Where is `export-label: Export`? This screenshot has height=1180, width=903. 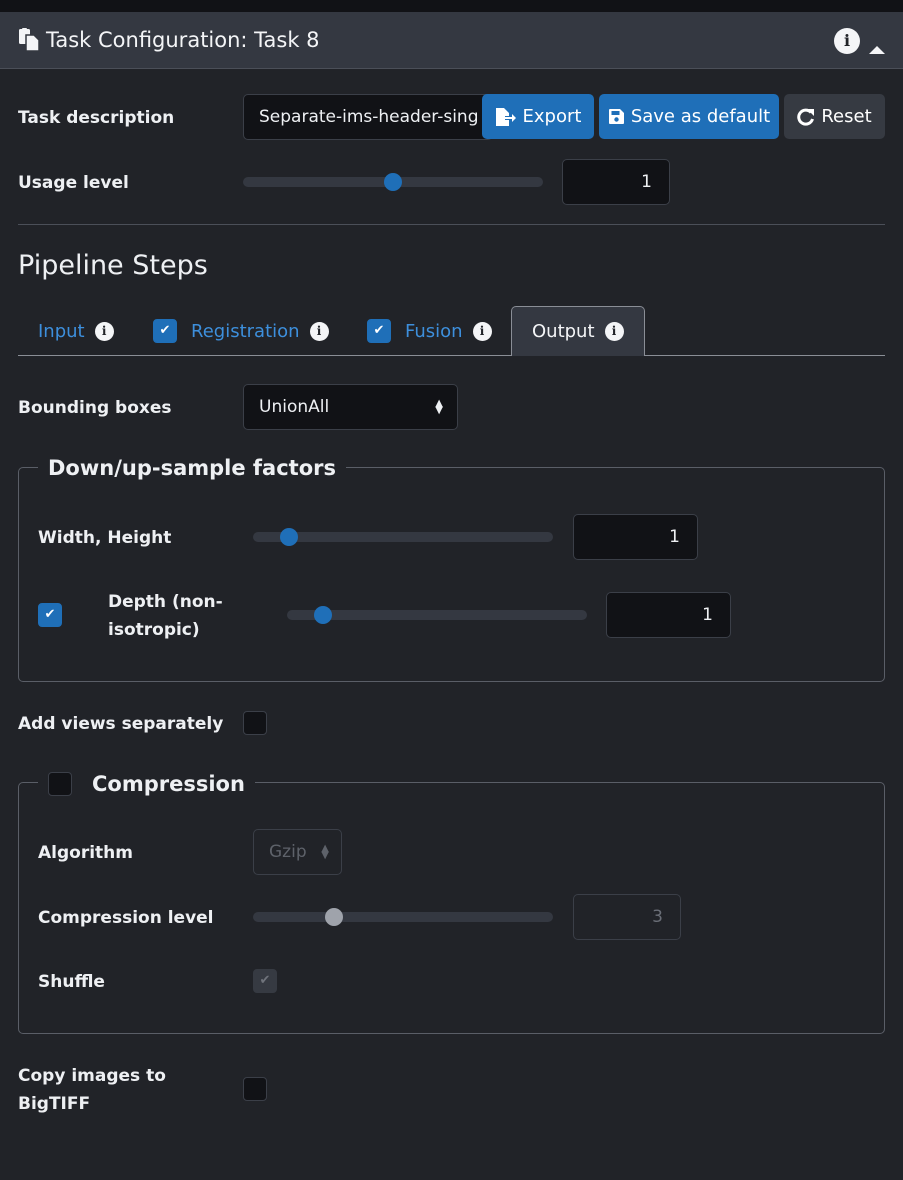
export-label: Export is located at coordinates (552, 116).